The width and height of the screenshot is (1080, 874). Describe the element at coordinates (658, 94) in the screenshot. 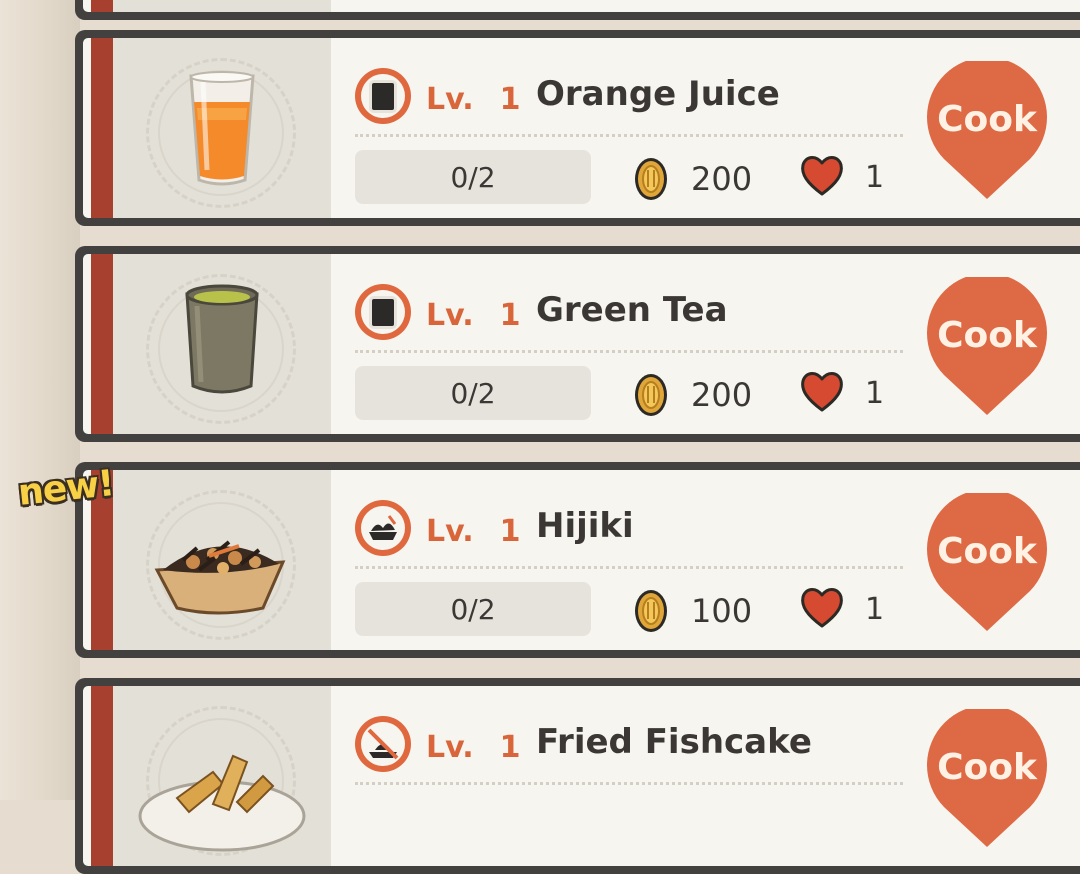

I see `recipe-name: Orange Juice` at that location.